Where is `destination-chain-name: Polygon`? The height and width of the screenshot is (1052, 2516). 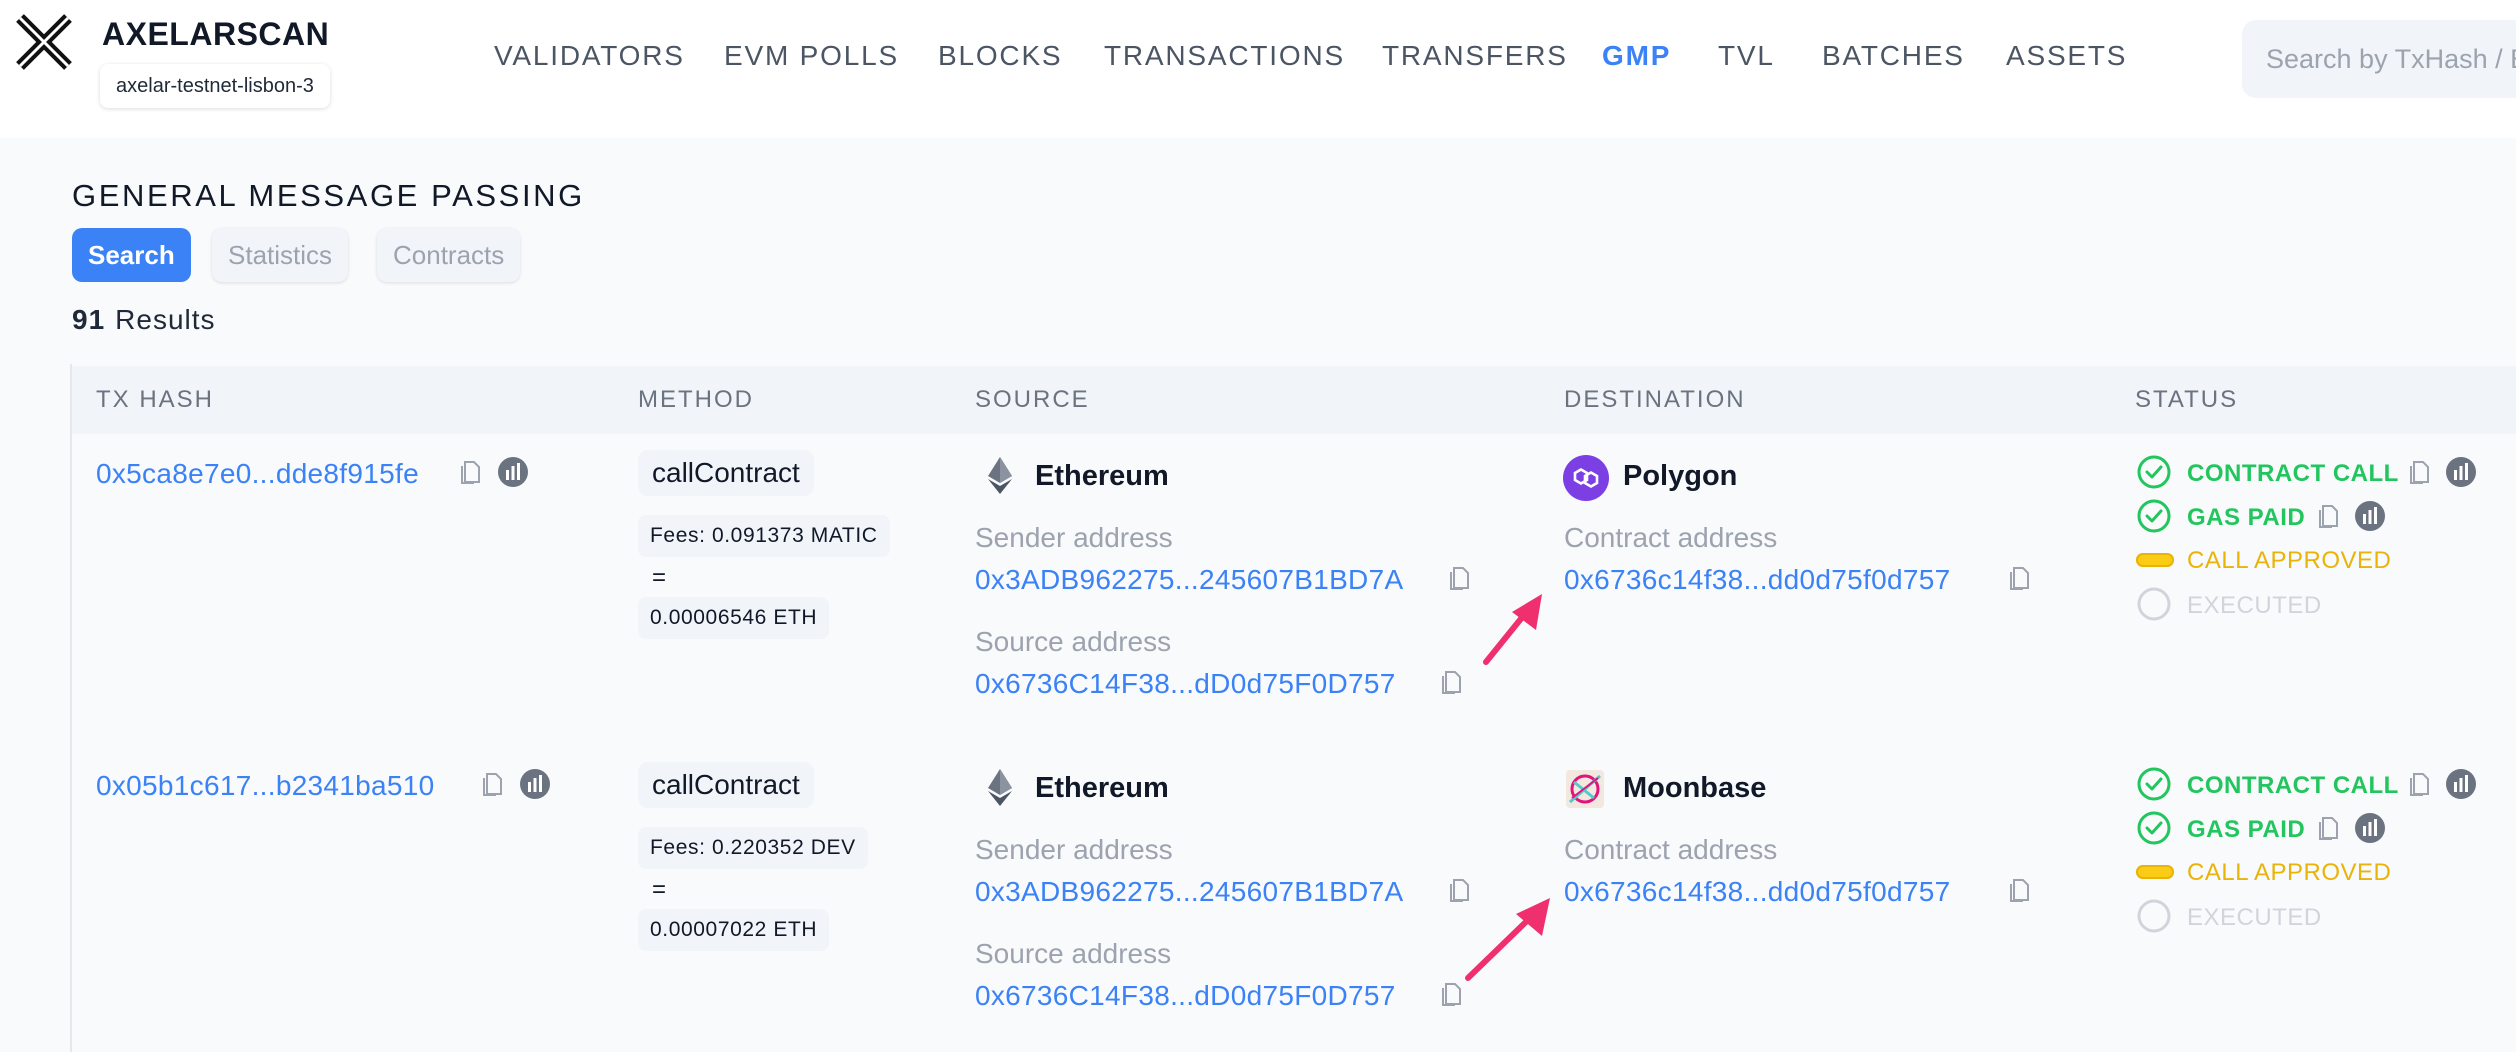
destination-chain-name: Polygon is located at coordinates (1680, 476).